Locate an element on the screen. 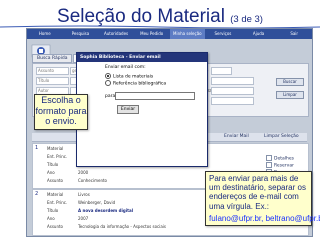 Image resolution: width=320 pixels, height=240 pixels. field-select: Assunto is located at coordinates (52, 71).